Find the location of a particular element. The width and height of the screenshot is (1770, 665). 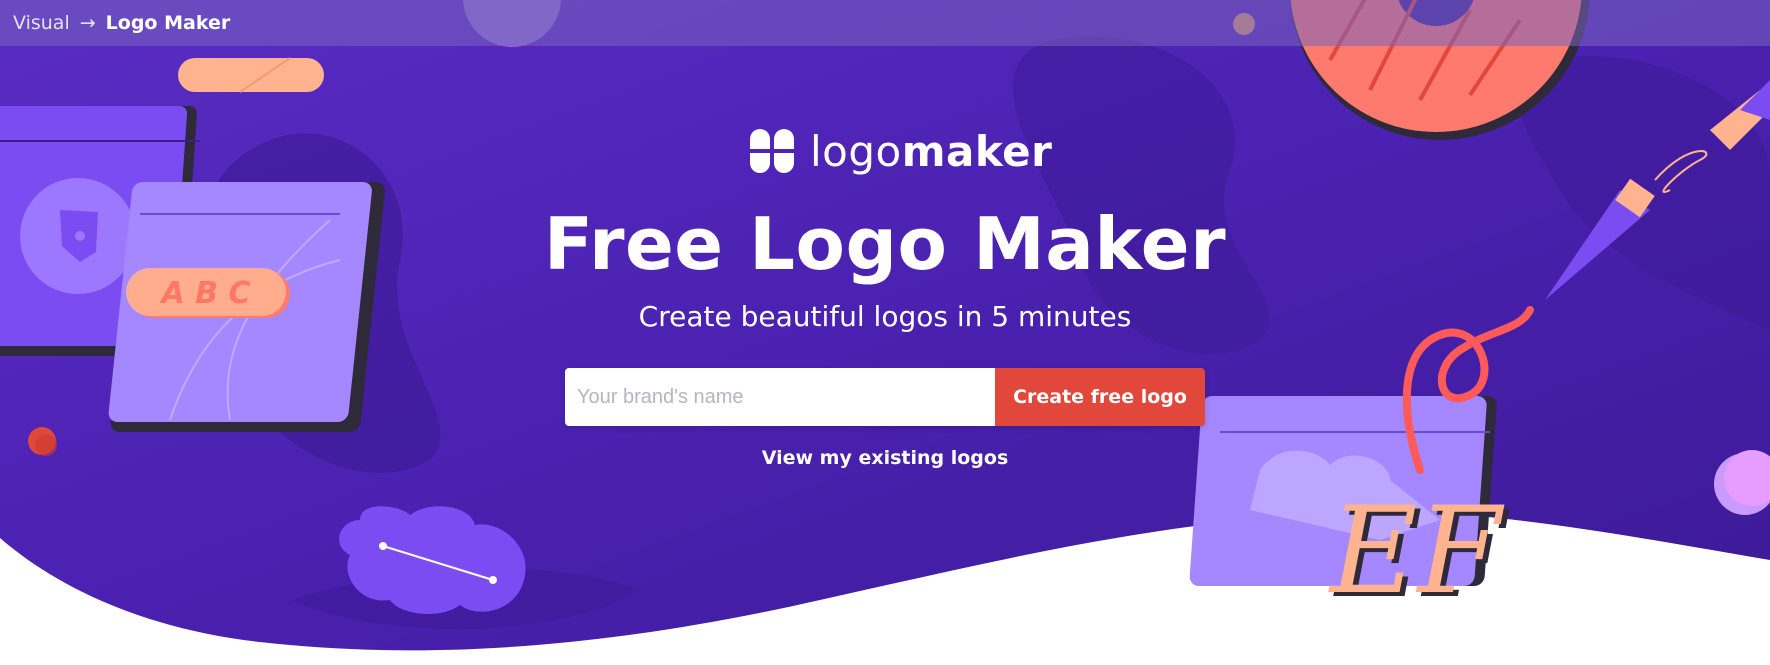

breadcrumb-current-page: Logo Maker is located at coordinates (168, 23).